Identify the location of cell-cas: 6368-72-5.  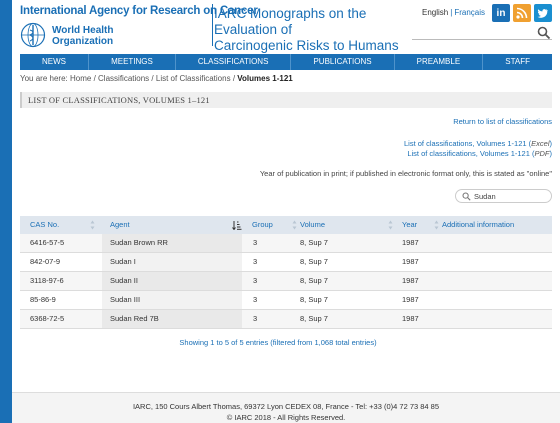
(47, 318).